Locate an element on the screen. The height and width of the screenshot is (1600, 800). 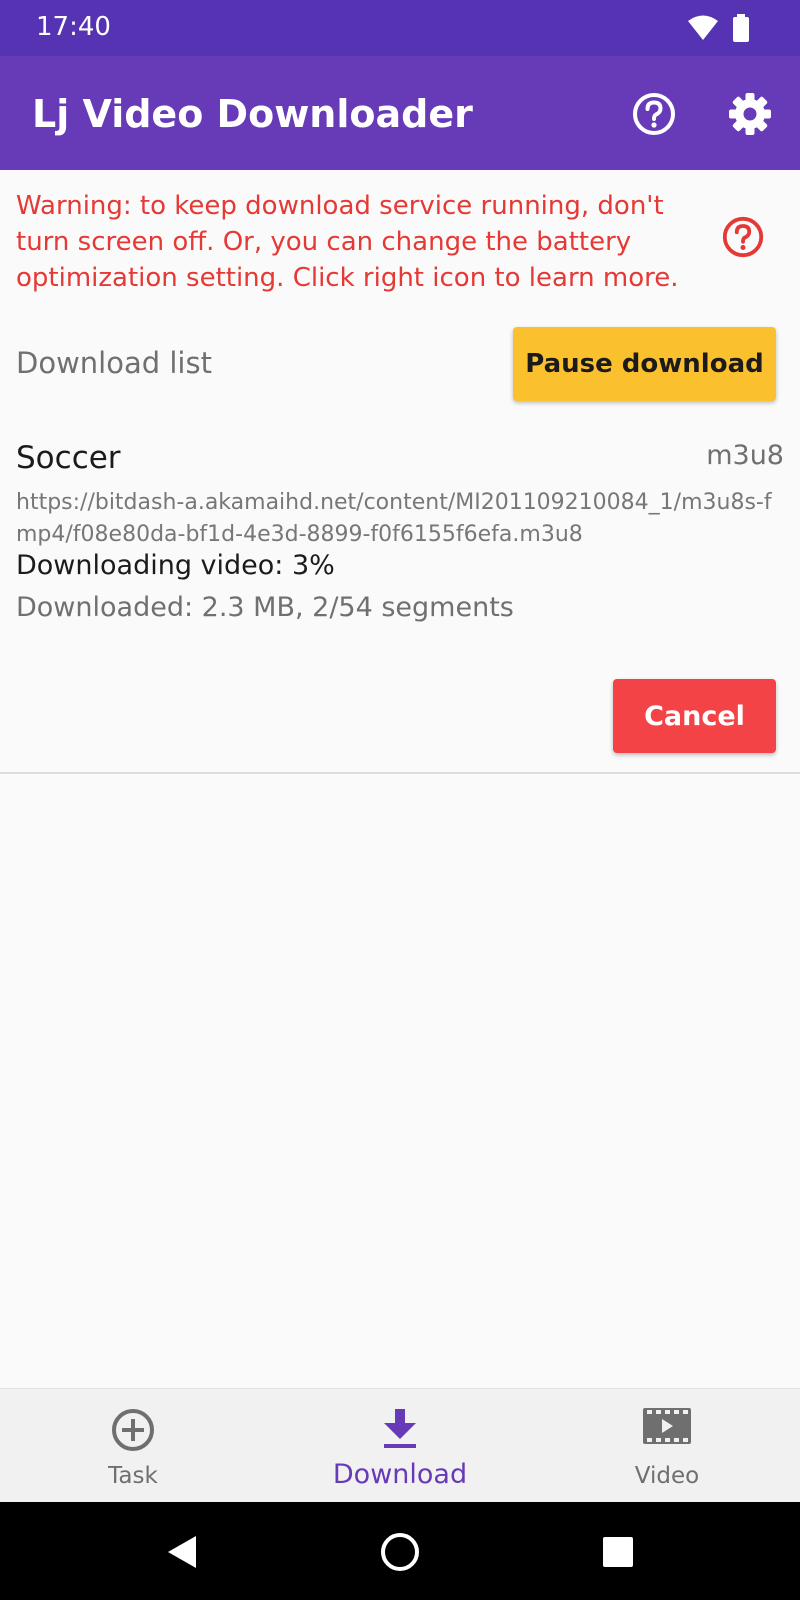
back-button is located at coordinates (182, 1552).